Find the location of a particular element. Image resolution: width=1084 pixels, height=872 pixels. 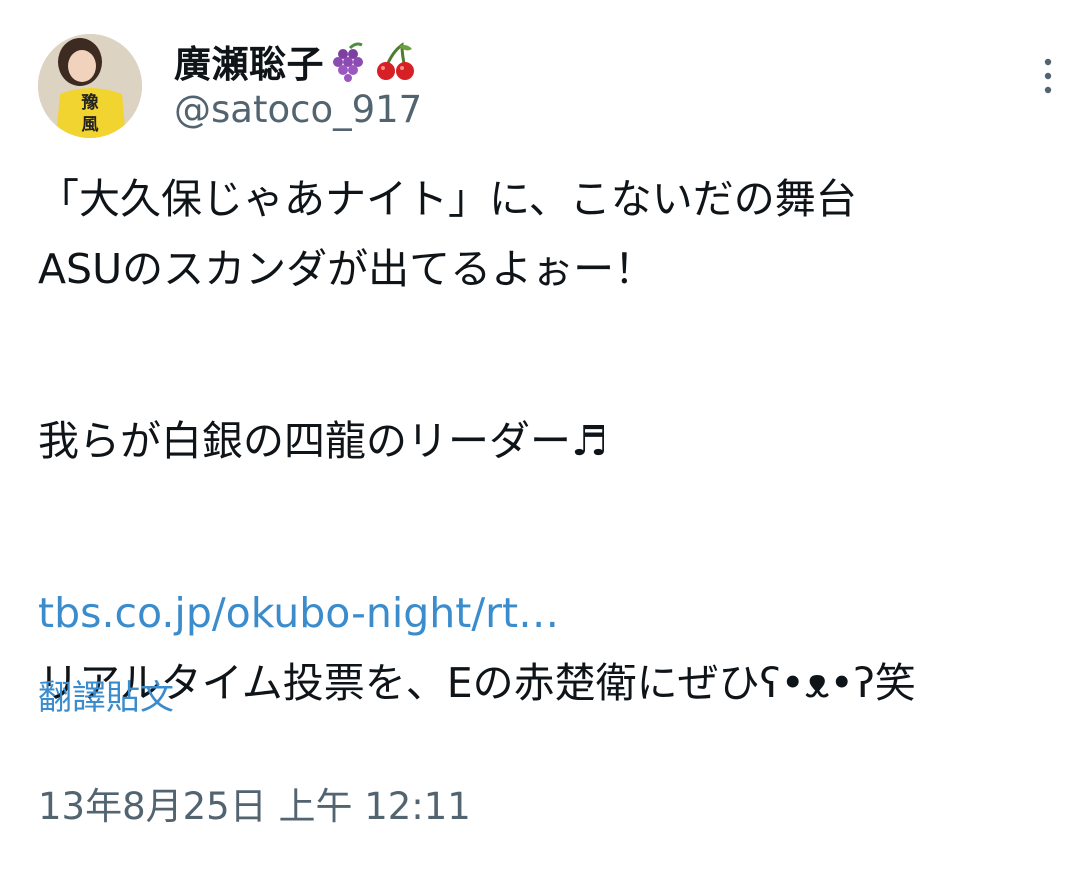

avatar-image: 豫 風 is located at coordinates (90, 86).